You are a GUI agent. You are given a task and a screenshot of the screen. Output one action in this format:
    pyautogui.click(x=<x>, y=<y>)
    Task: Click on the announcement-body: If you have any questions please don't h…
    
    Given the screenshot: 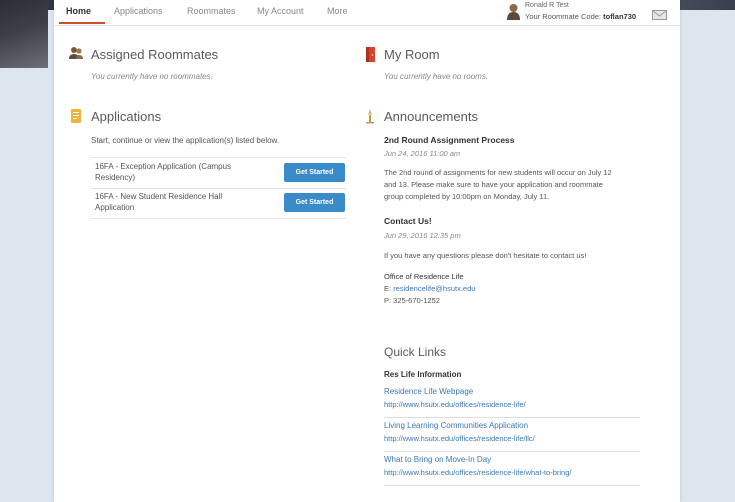 What is the action you would take?
    pyautogui.click(x=514, y=256)
    